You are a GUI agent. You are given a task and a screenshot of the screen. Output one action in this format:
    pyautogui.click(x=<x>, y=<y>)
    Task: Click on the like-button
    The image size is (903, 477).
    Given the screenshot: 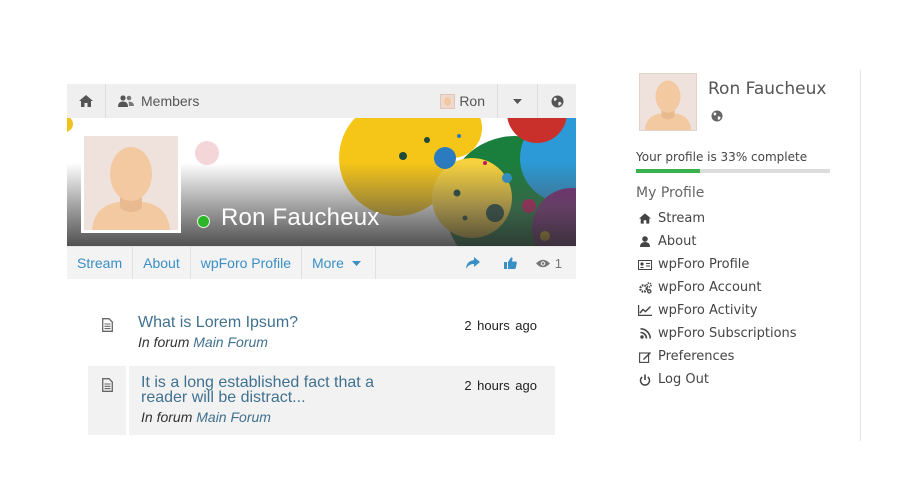 What is the action you would take?
    pyautogui.click(x=511, y=263)
    